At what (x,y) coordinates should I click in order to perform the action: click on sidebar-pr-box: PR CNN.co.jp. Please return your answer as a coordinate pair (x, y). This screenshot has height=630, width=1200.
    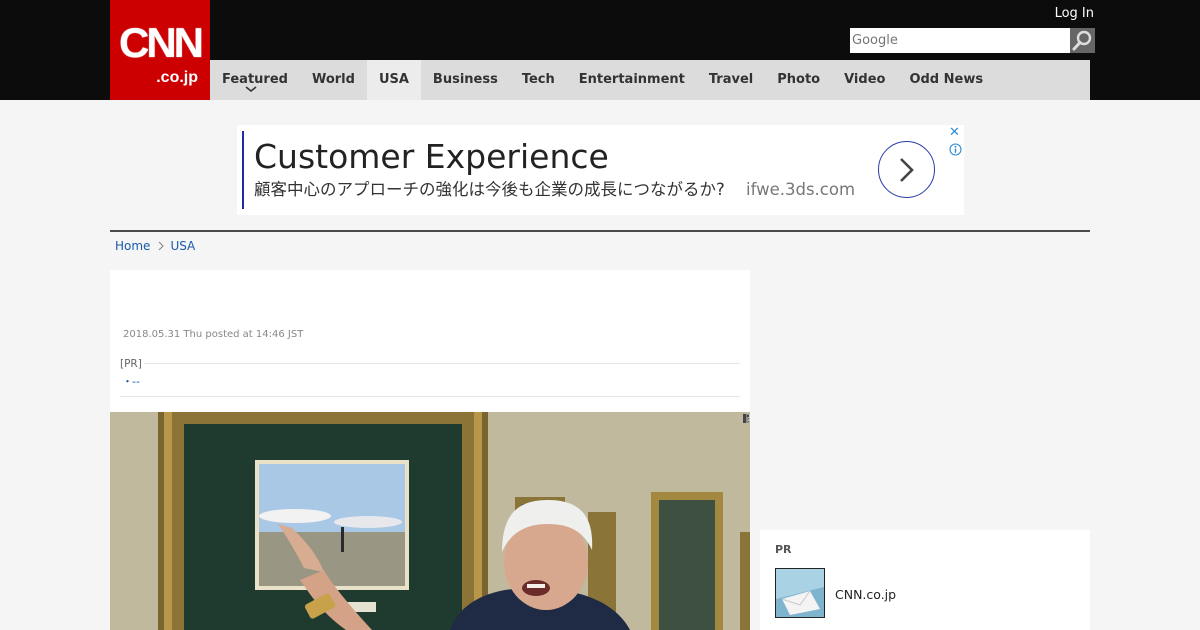
    Looking at the image, I should click on (925, 580).